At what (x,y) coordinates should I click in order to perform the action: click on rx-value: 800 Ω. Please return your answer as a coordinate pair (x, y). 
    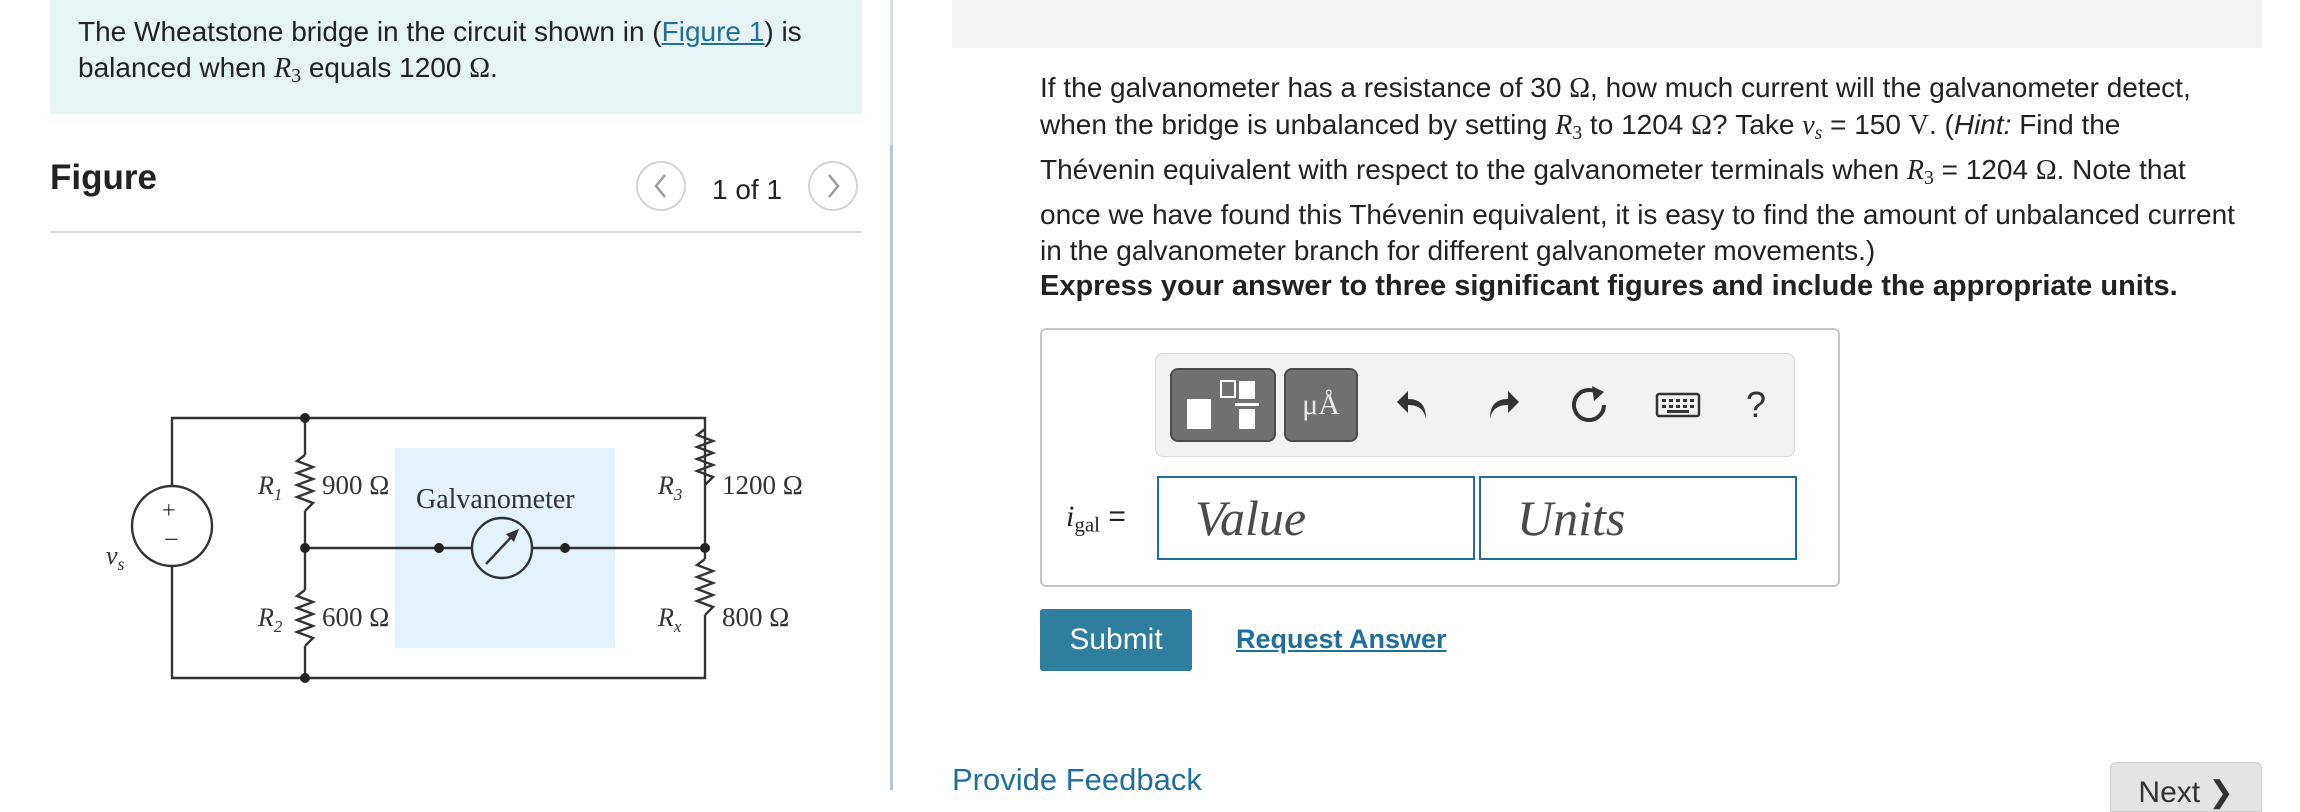
    Looking at the image, I should click on (755, 617).